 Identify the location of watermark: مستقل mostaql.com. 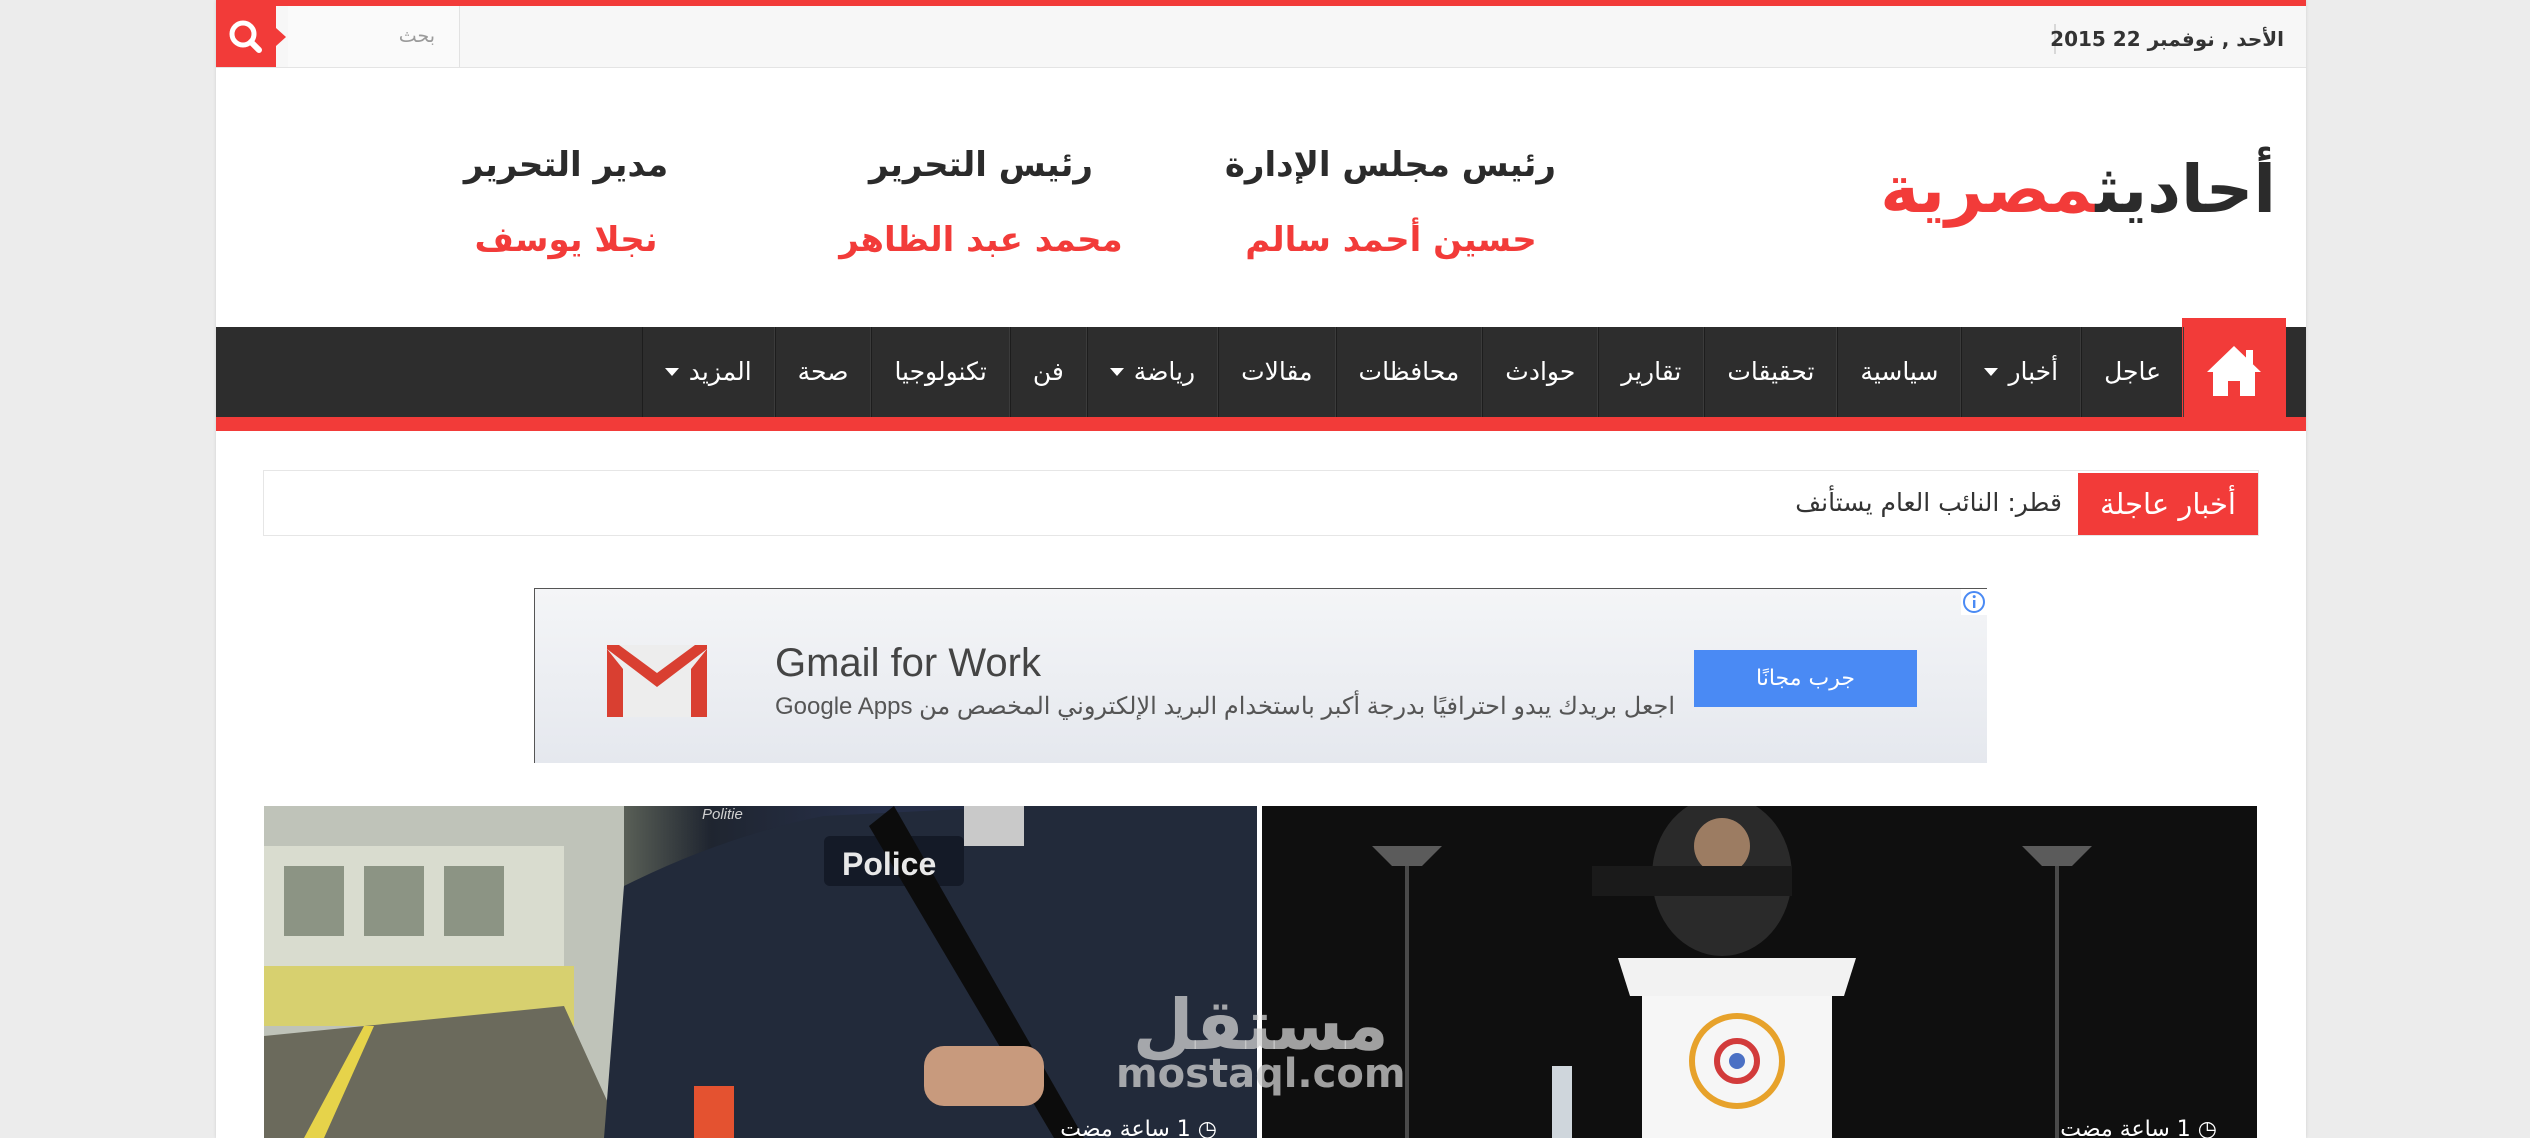
(1261, 1042).